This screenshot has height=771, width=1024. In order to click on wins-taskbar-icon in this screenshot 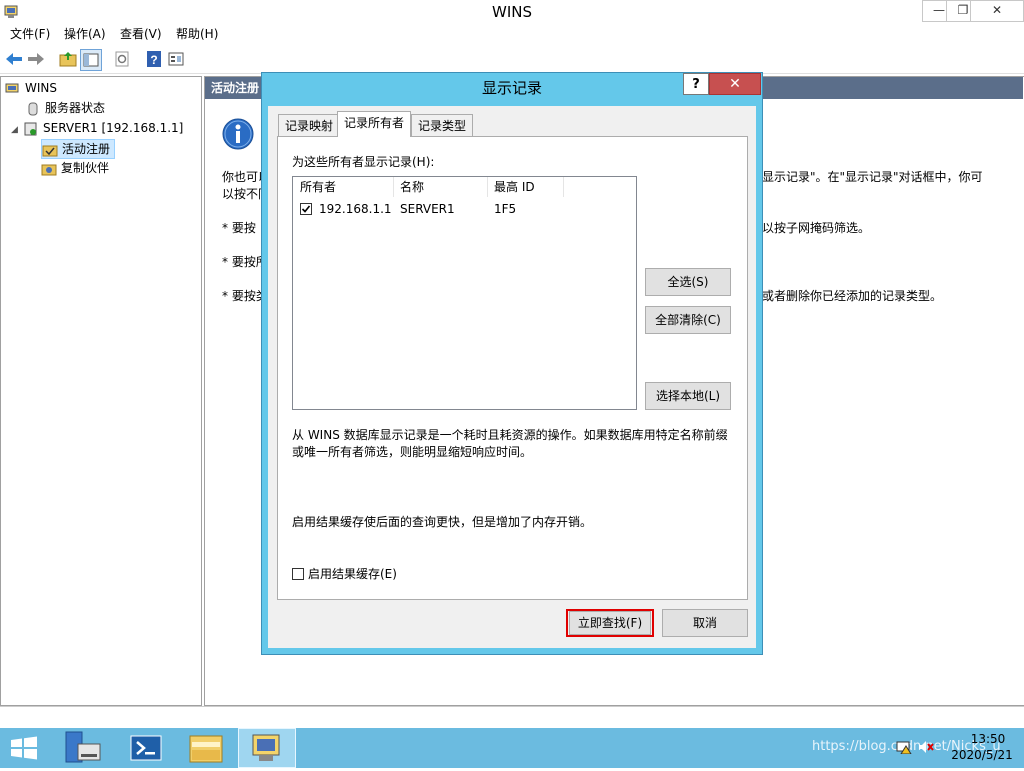, I will do `click(267, 748)`.